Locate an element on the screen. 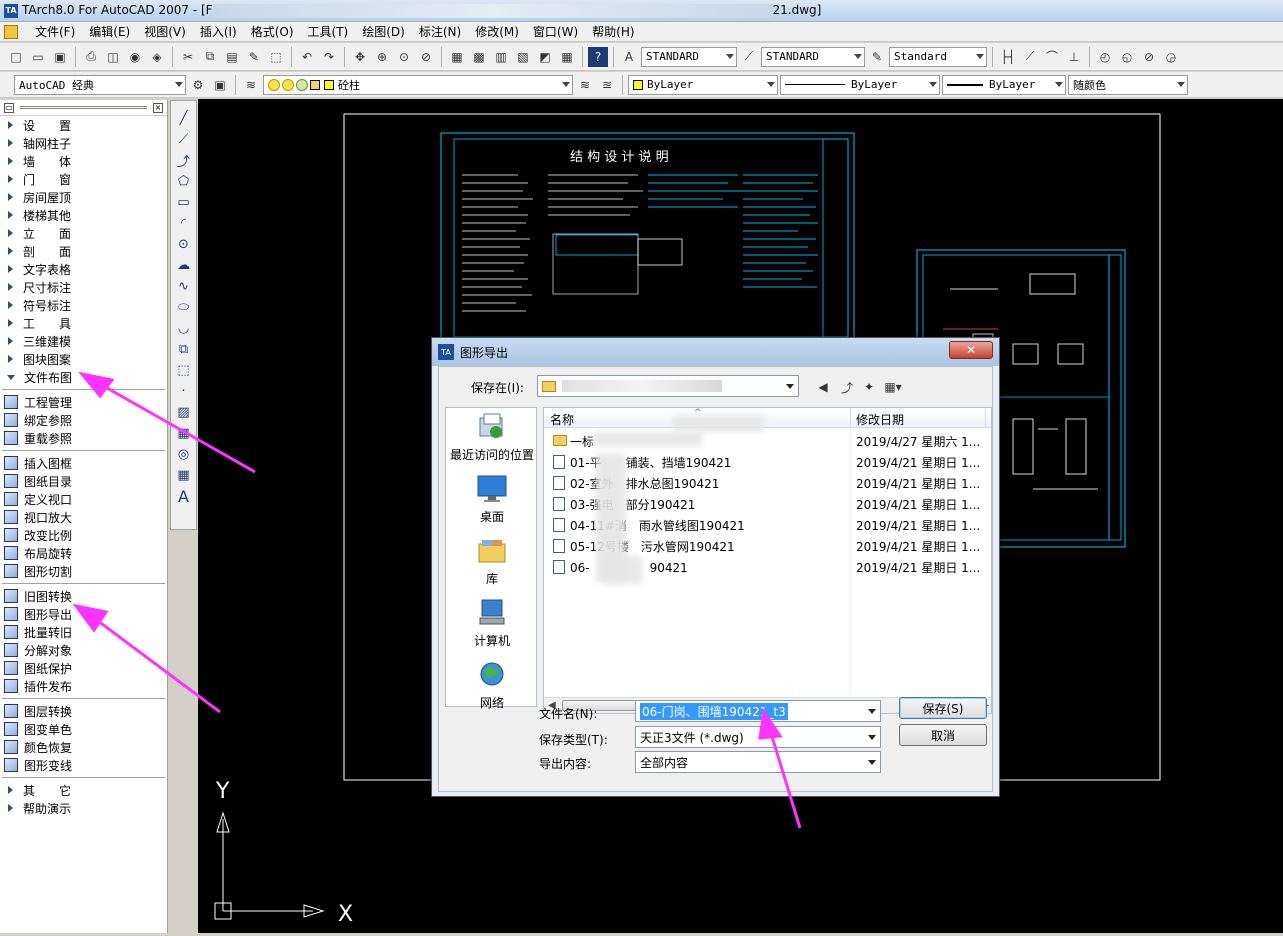 The height and width of the screenshot is (936, 1283). help-icon: ? is located at coordinates (598, 56).